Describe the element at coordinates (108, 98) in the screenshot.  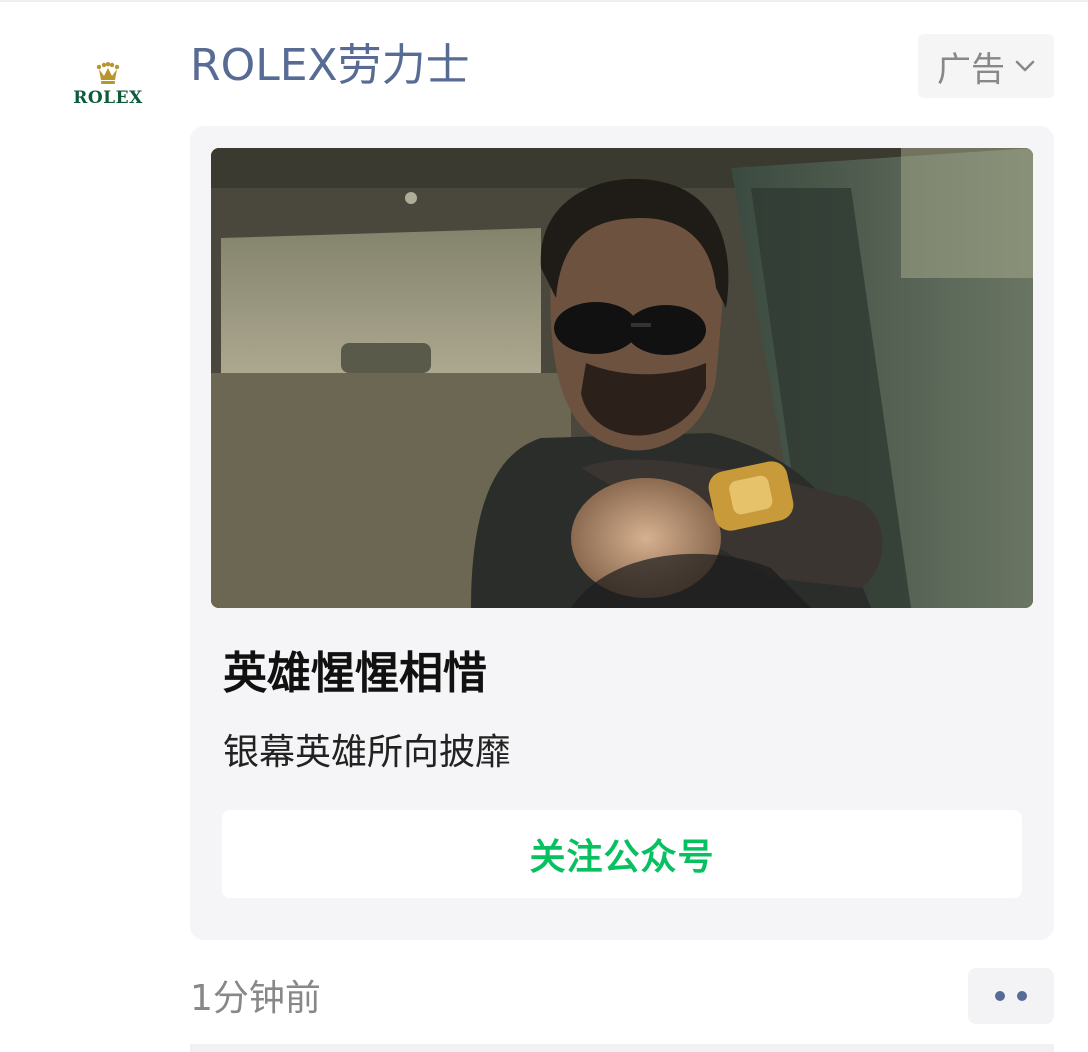
I see `logo-text: ROLEX` at that location.